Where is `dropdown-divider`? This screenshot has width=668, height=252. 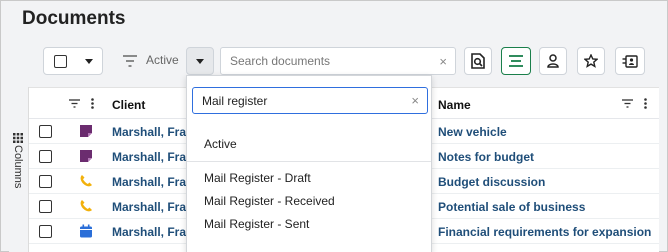 dropdown-divider is located at coordinates (309, 161).